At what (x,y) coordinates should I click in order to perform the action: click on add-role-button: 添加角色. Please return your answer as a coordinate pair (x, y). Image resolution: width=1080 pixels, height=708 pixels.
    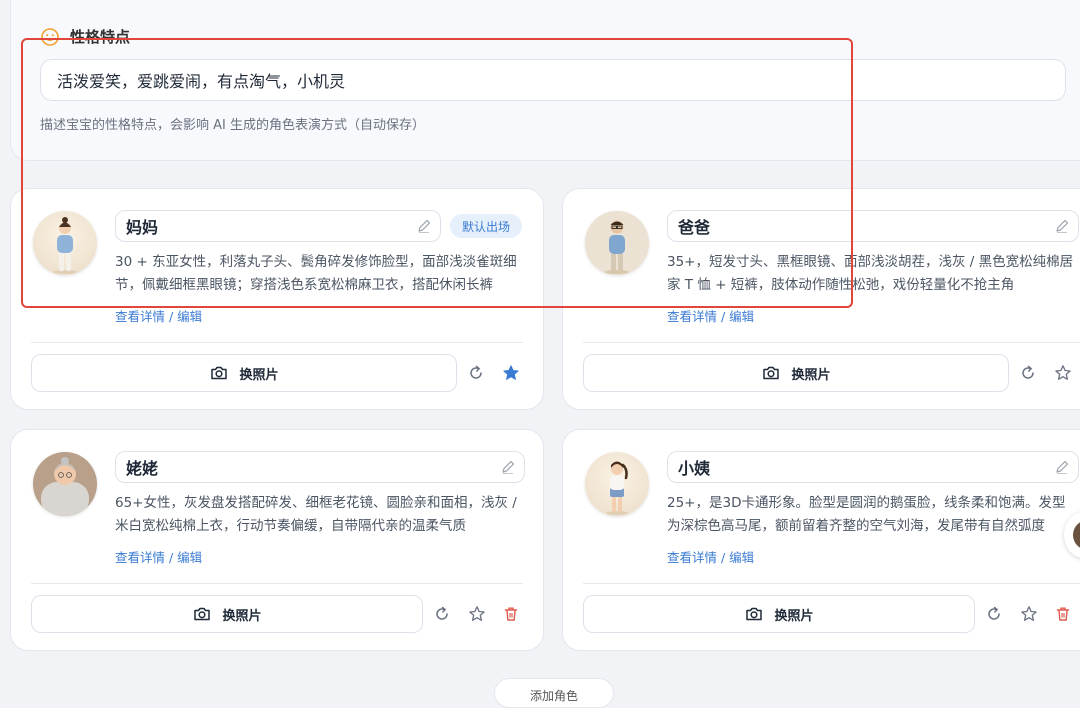
    Looking at the image, I should click on (554, 693).